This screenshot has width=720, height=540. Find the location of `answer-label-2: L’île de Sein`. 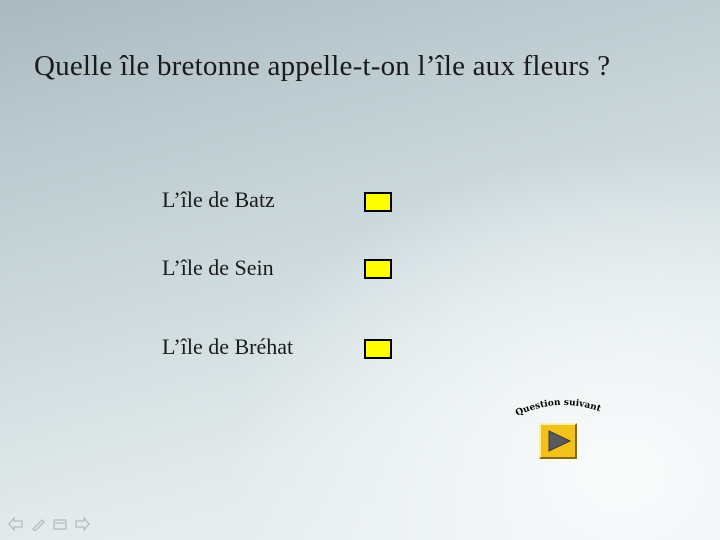

answer-label-2: L’île de Sein is located at coordinates (218, 267).